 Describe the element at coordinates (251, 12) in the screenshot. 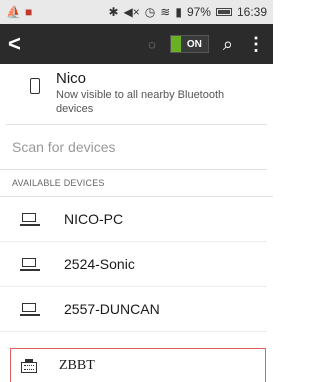

I see `clock: 16:39` at that location.